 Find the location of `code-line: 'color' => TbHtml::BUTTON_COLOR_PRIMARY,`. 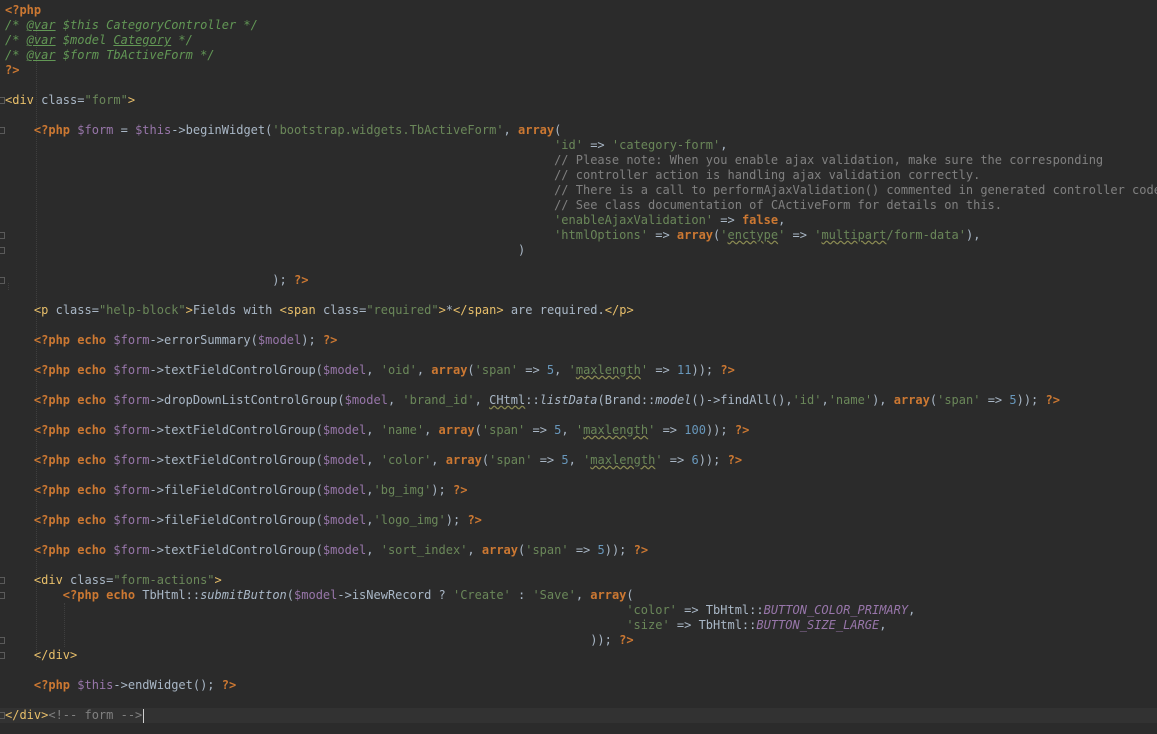

code-line: 'color' => TbHtml::BUTTON_COLOR_PRIMARY, is located at coordinates (578, 610).